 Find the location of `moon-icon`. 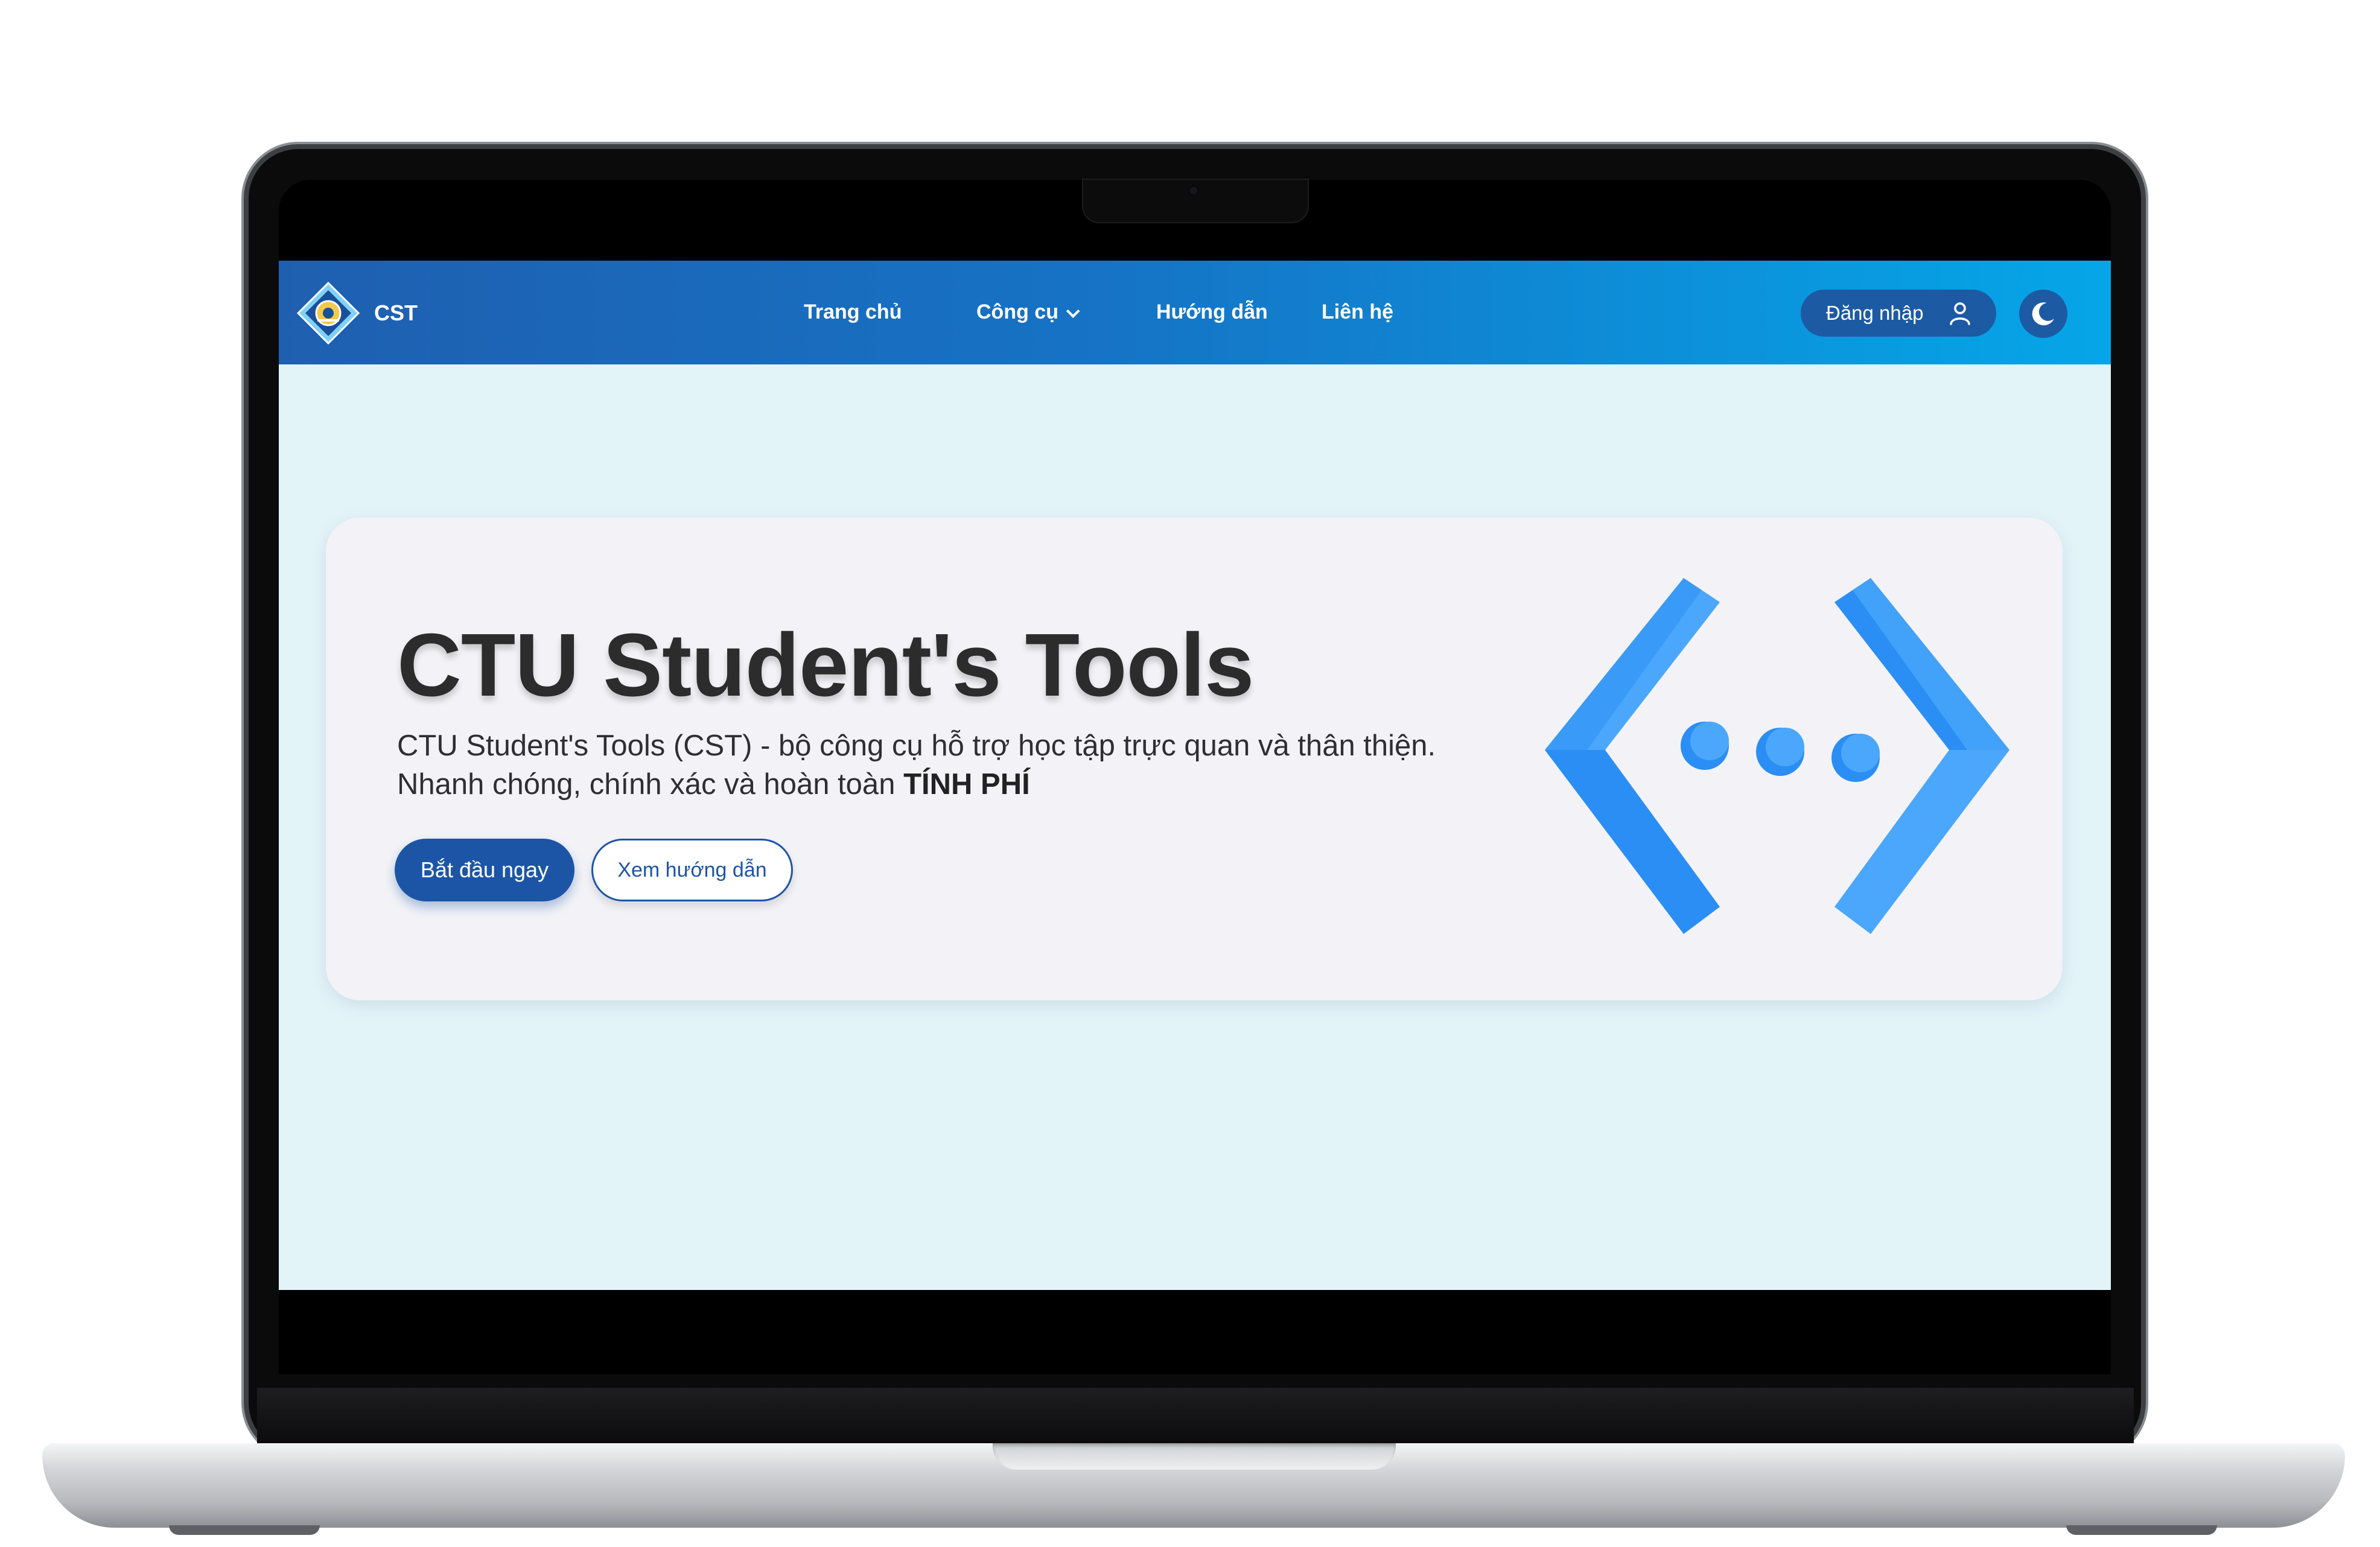

moon-icon is located at coordinates (2043, 314).